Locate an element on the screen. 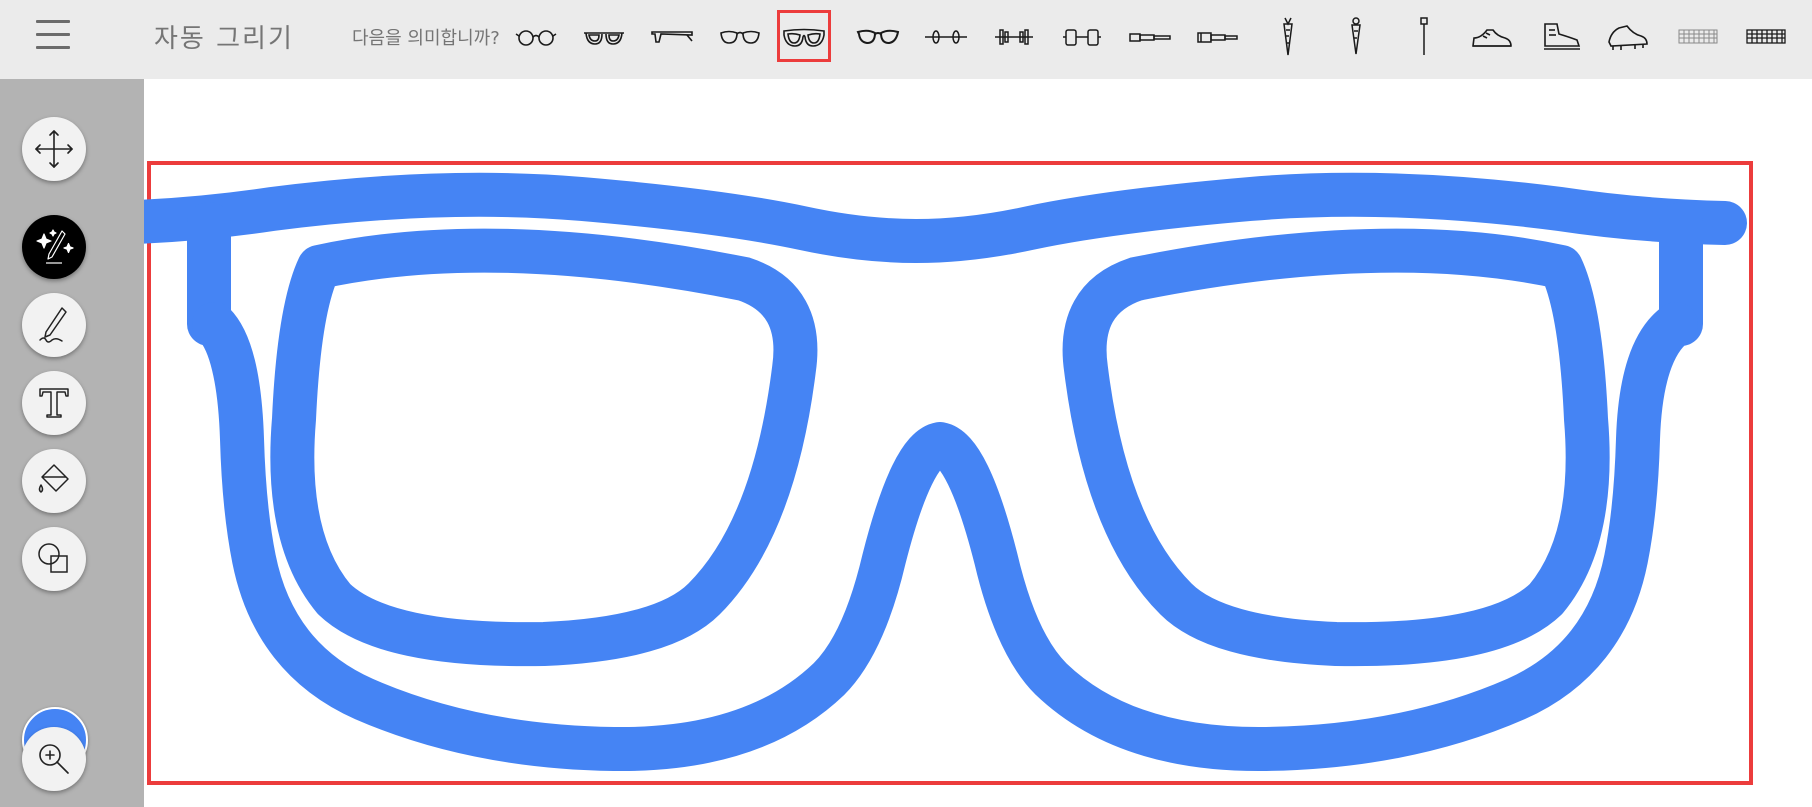 The image size is (1812, 807). suggestion-spyglass is located at coordinates (1218, 36).